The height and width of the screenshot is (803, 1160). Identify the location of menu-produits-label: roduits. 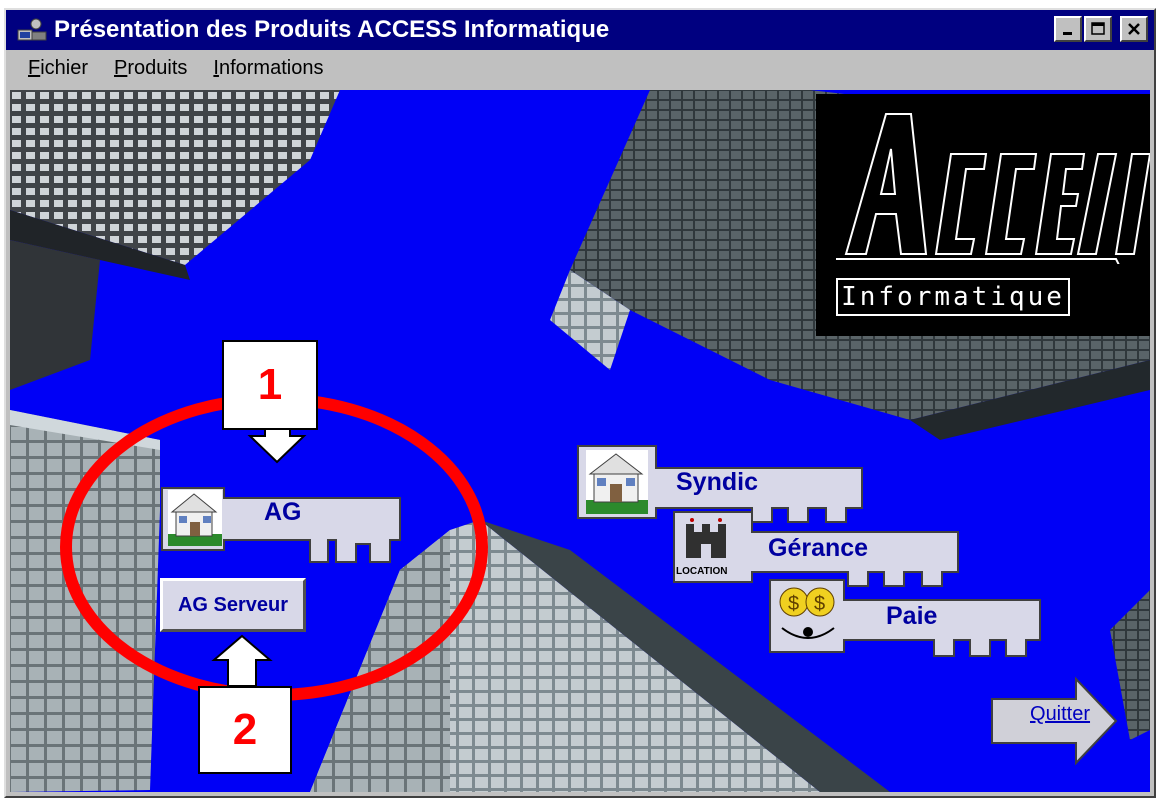
(157, 67).